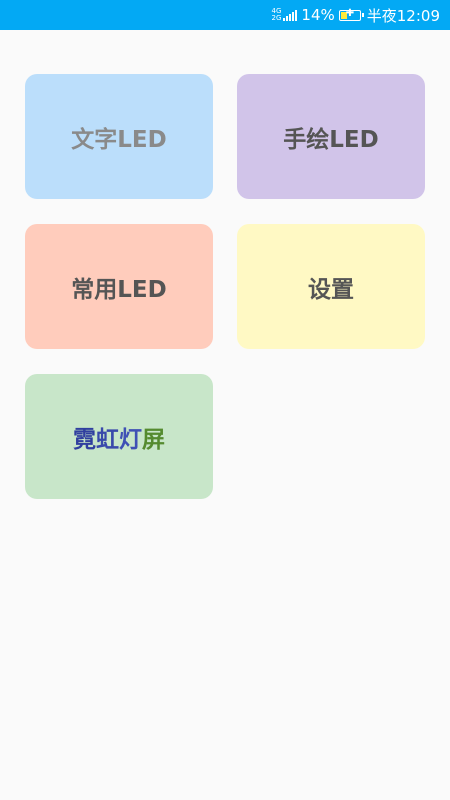 The image size is (450, 800). I want to click on neon-screen-button: 霓虹灯屏, so click(119, 436).